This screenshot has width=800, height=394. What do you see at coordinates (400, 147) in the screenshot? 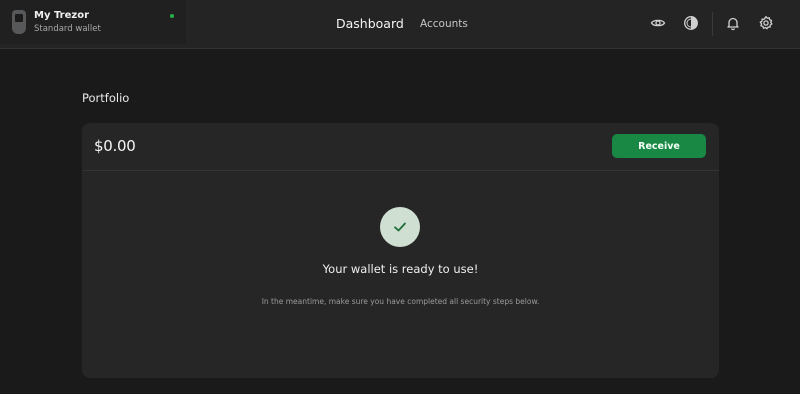
I see `portfolio-card-header: $0.00 Receive` at bounding box center [400, 147].